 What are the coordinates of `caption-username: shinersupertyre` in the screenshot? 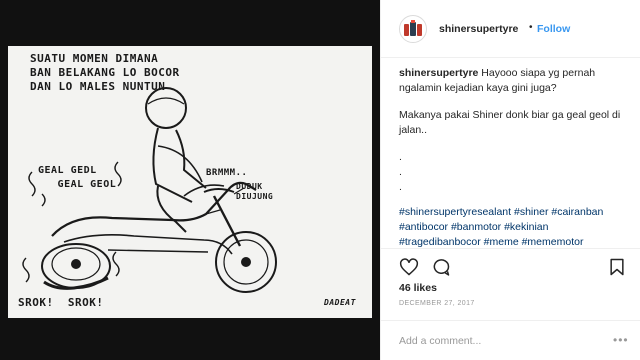 It's located at (438, 73).